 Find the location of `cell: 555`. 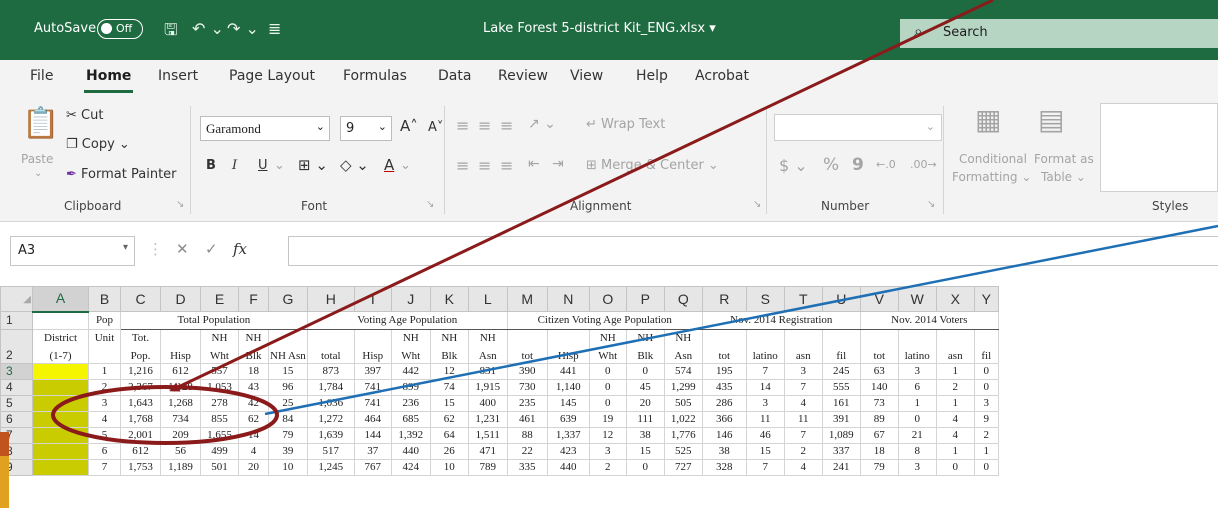

cell: 555 is located at coordinates (841, 387).